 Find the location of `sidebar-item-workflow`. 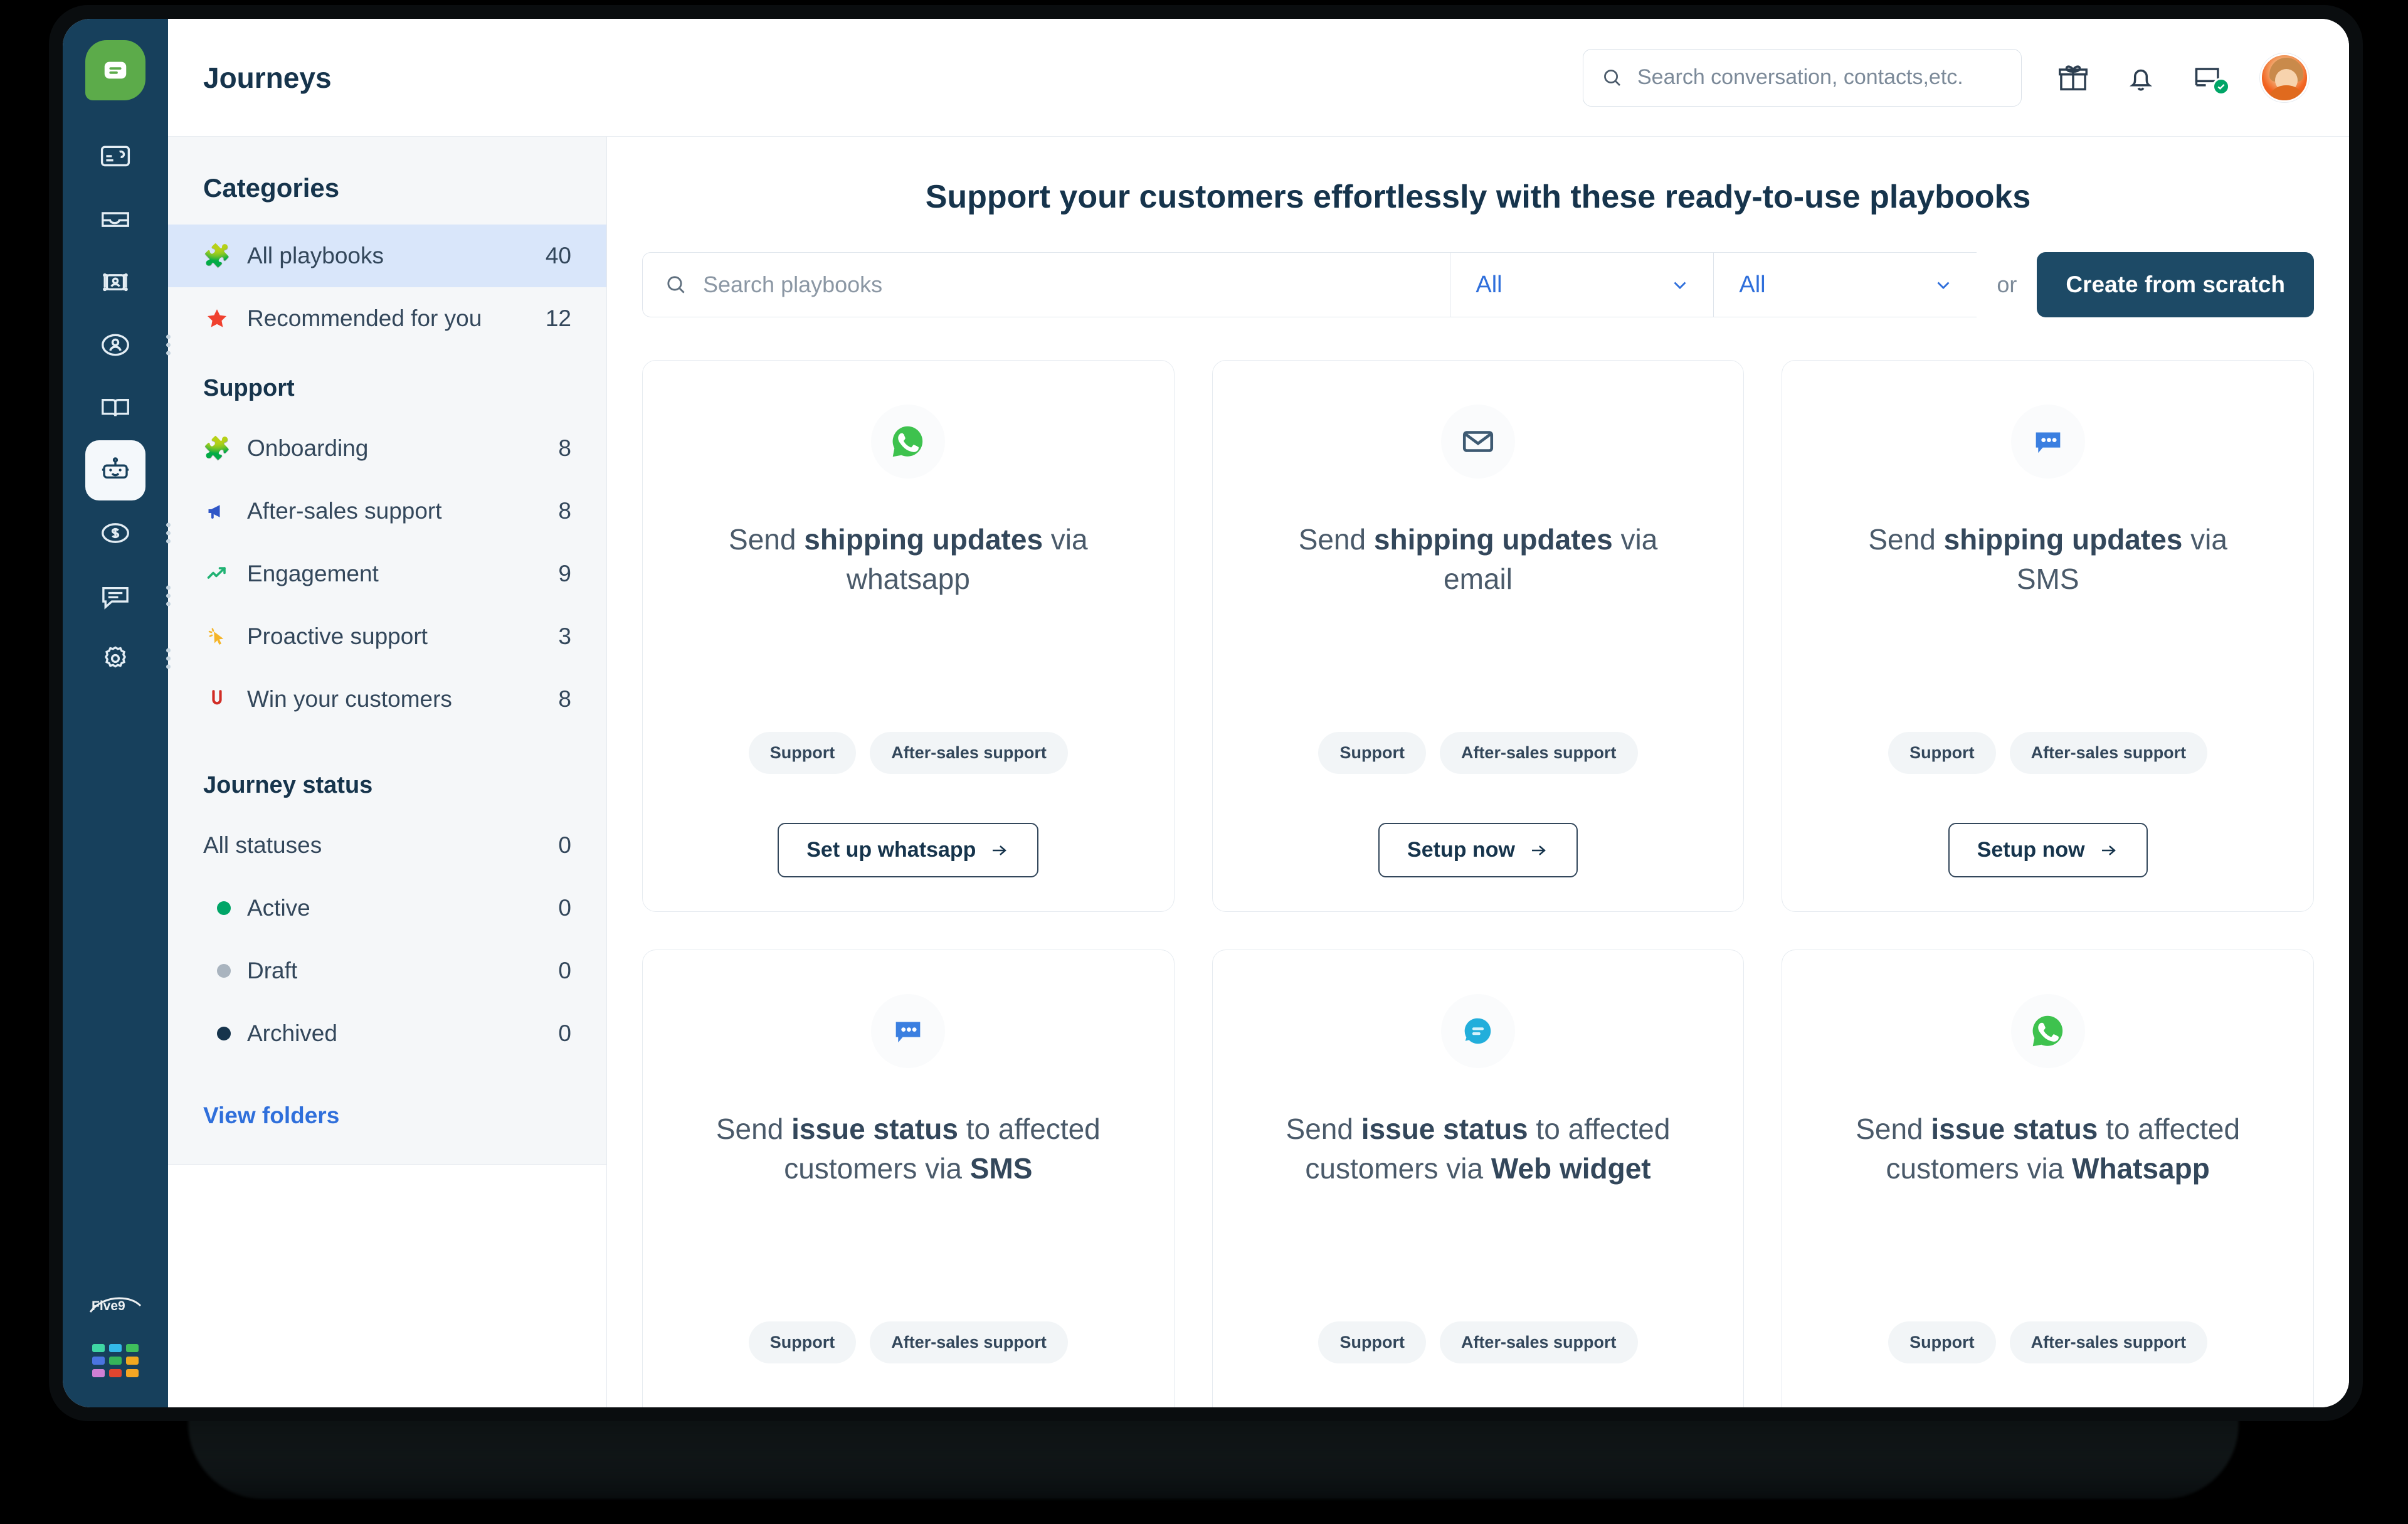

sidebar-item-workflow is located at coordinates (115, 282).